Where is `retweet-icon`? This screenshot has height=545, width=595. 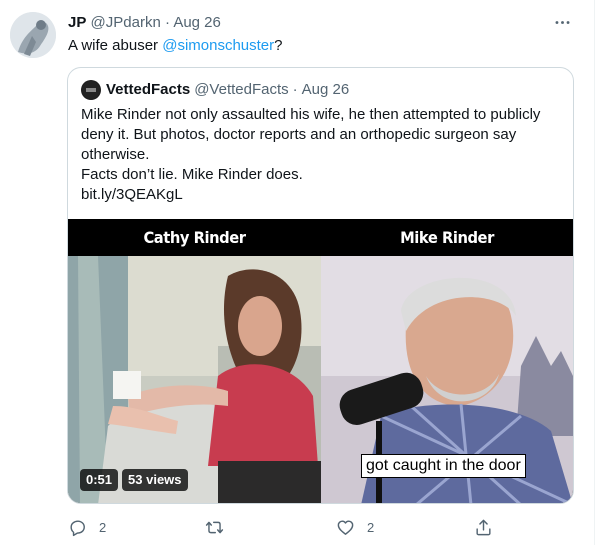 retweet-icon is located at coordinates (214, 527).